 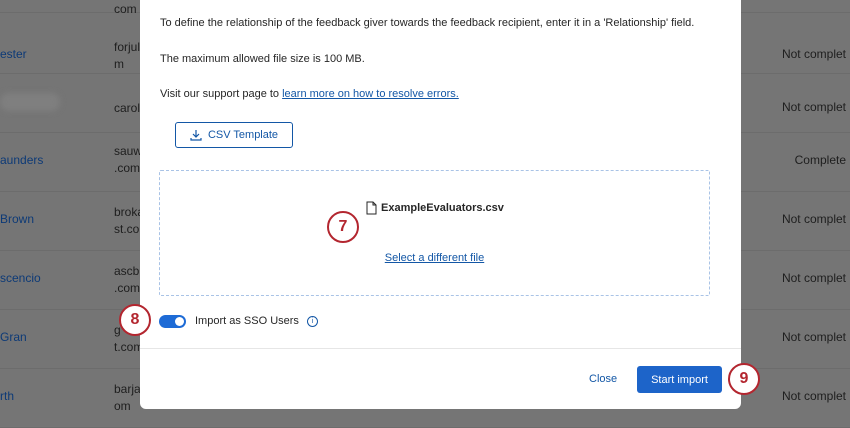 What do you see at coordinates (21, 160) in the screenshot?
I see `row-name: aunders` at bounding box center [21, 160].